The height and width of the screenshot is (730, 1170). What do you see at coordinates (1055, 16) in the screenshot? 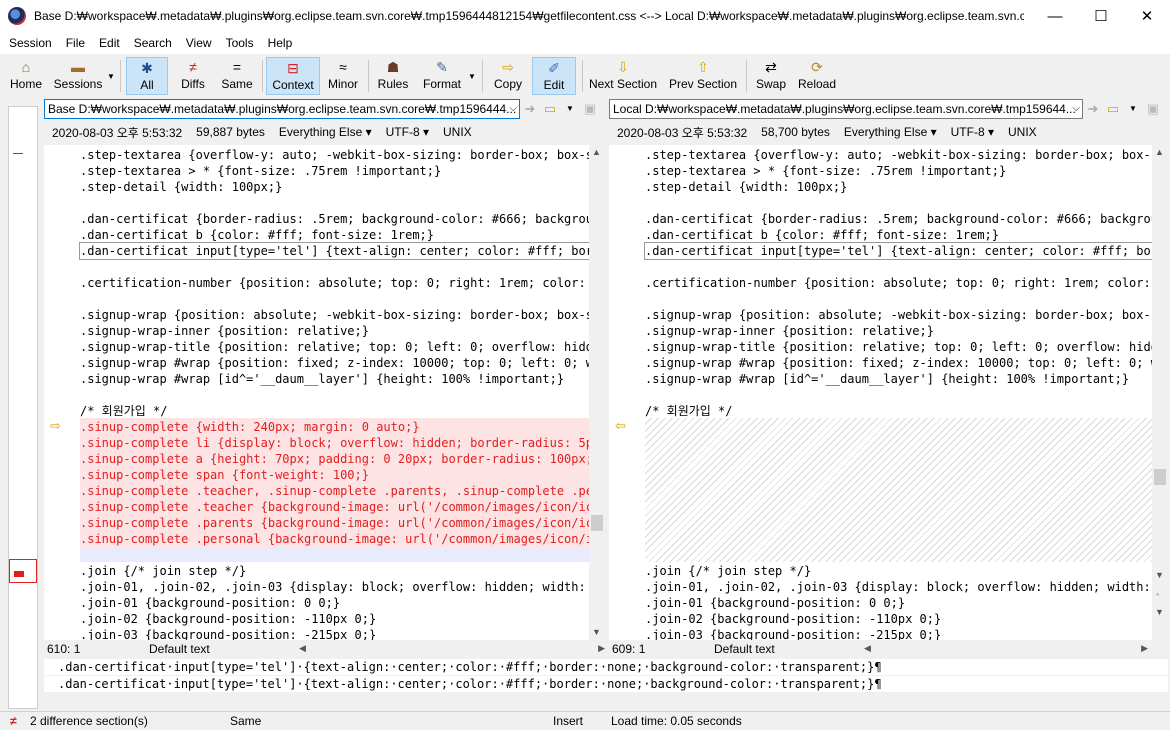
I see `minimize-button: —` at bounding box center [1055, 16].